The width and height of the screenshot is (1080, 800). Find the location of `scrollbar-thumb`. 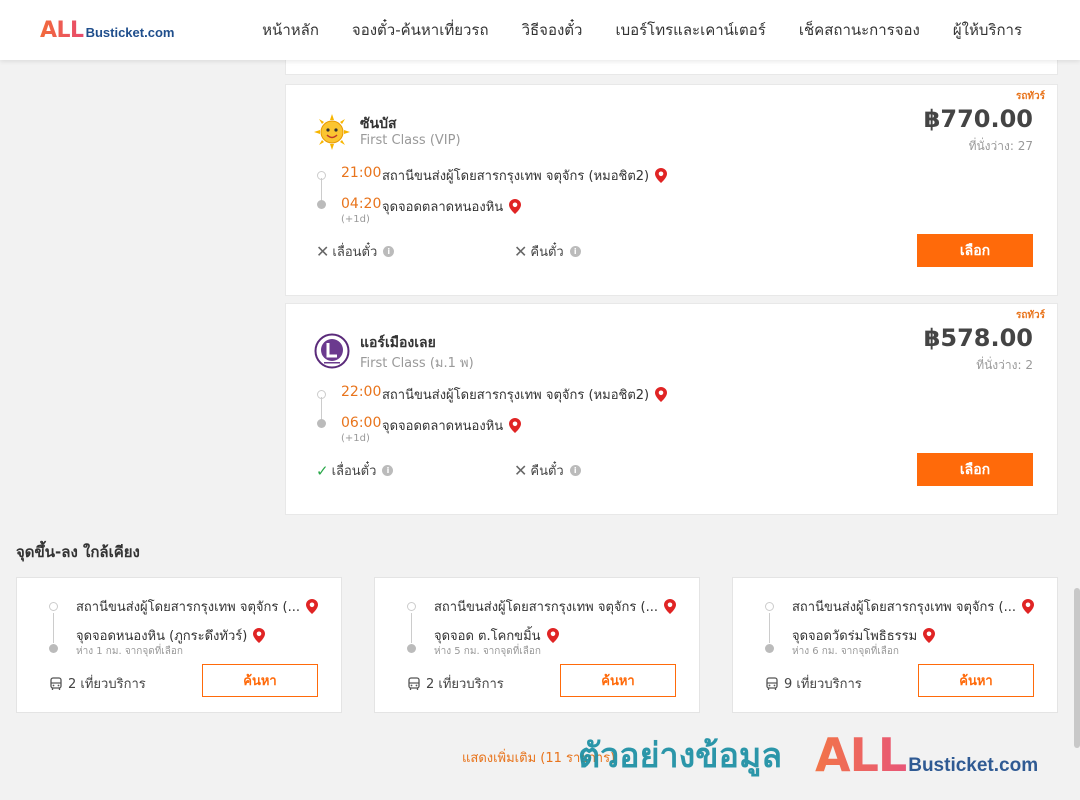

scrollbar-thumb is located at coordinates (1077, 668).